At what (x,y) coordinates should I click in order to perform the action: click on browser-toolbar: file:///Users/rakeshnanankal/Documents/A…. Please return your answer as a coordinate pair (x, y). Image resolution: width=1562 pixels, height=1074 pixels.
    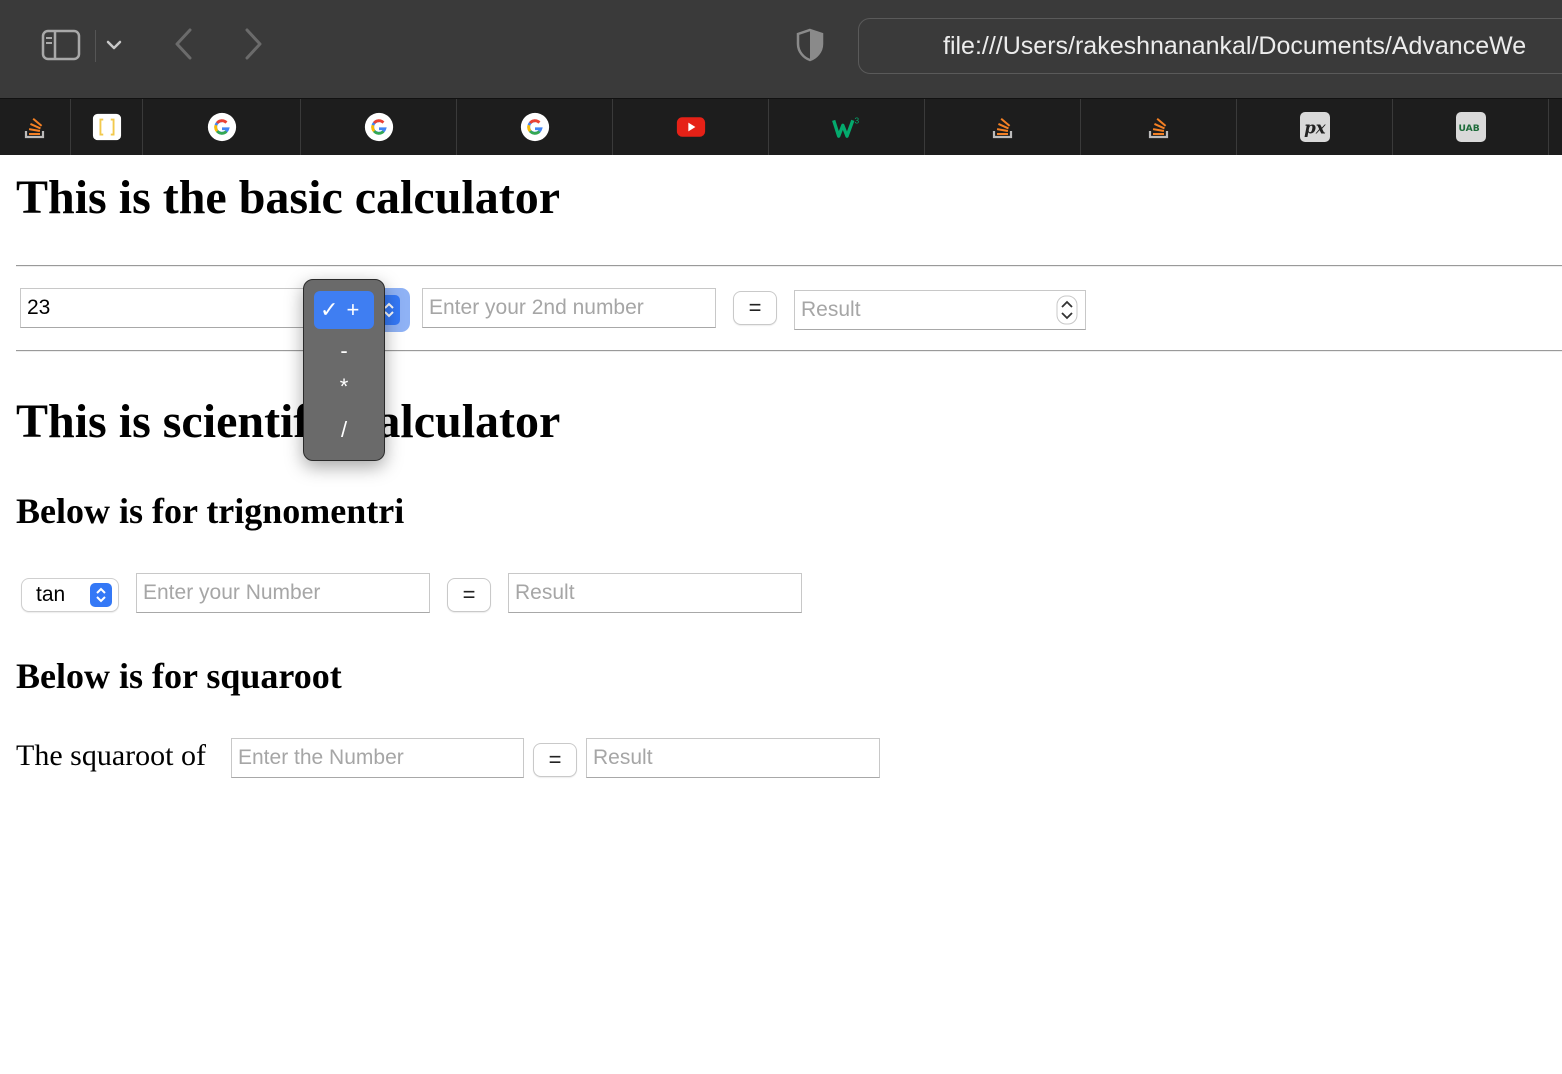
    Looking at the image, I should click on (781, 49).